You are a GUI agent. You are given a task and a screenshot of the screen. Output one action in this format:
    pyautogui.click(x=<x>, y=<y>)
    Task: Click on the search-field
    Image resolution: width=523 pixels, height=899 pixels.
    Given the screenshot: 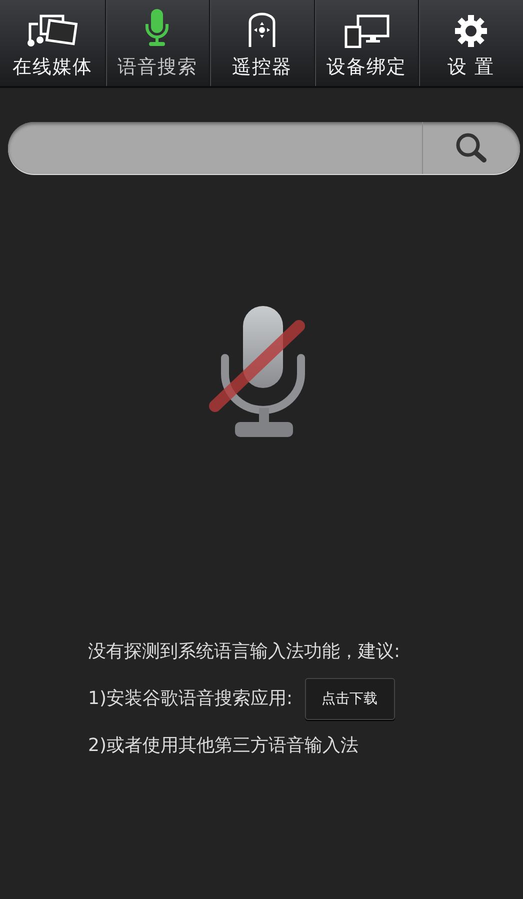 What is the action you would take?
    pyautogui.click(x=264, y=148)
    